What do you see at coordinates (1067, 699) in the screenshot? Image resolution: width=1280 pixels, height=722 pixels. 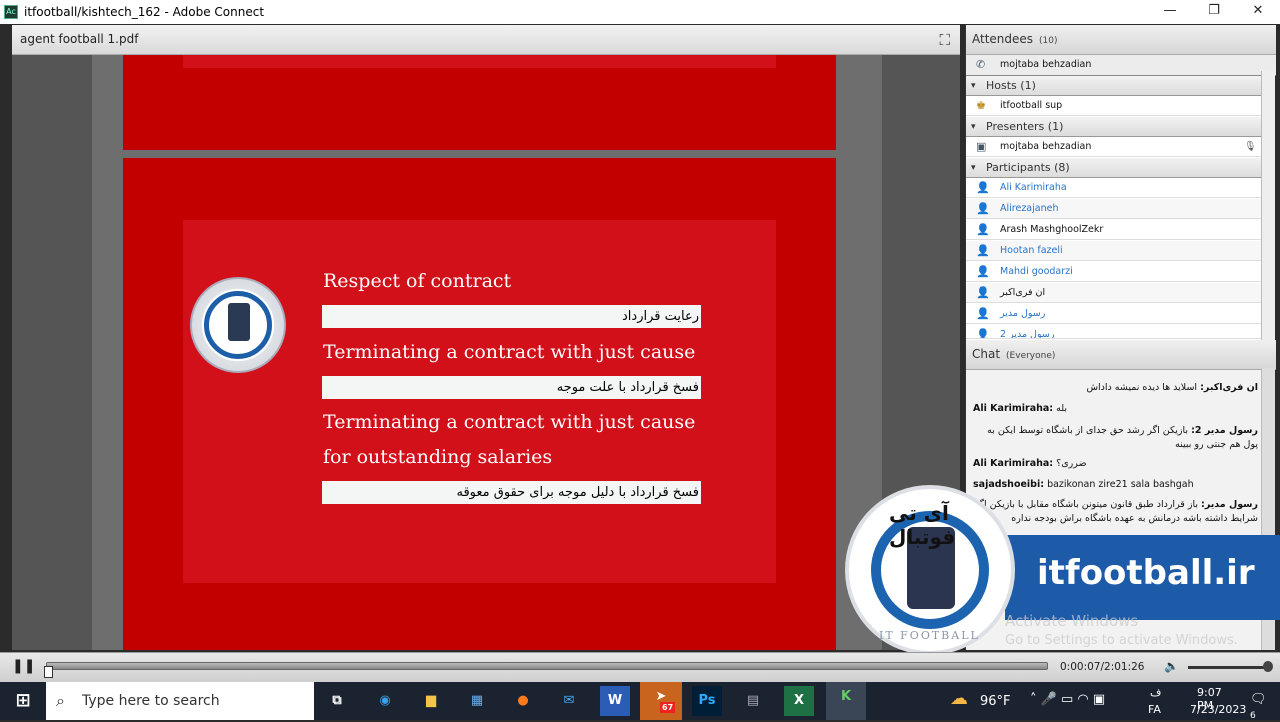 I see `tray-icons: ˄ 🎤 ▭ ◠ ▣` at bounding box center [1067, 699].